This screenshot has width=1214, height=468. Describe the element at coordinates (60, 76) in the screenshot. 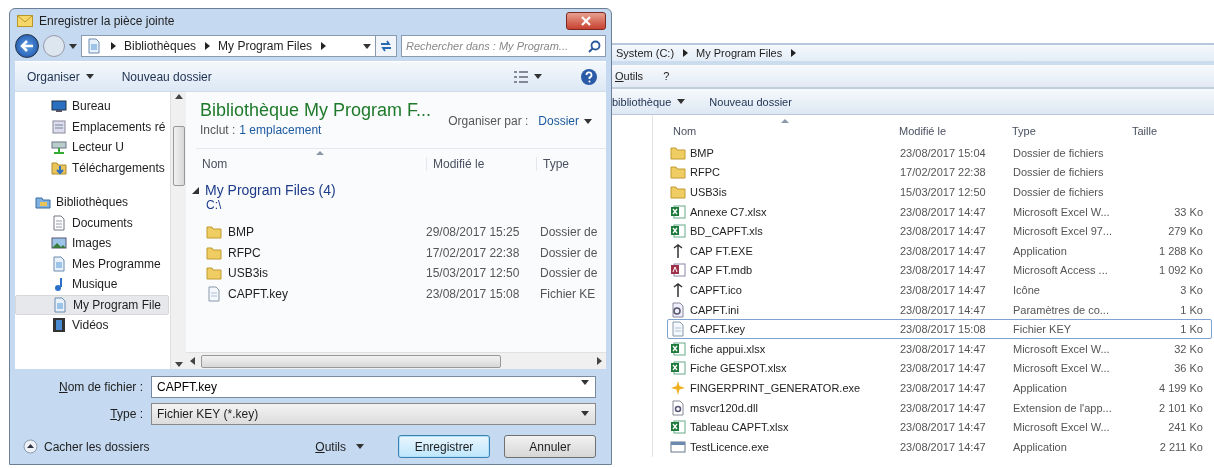

I see `organize-menu-button: Organiser` at that location.